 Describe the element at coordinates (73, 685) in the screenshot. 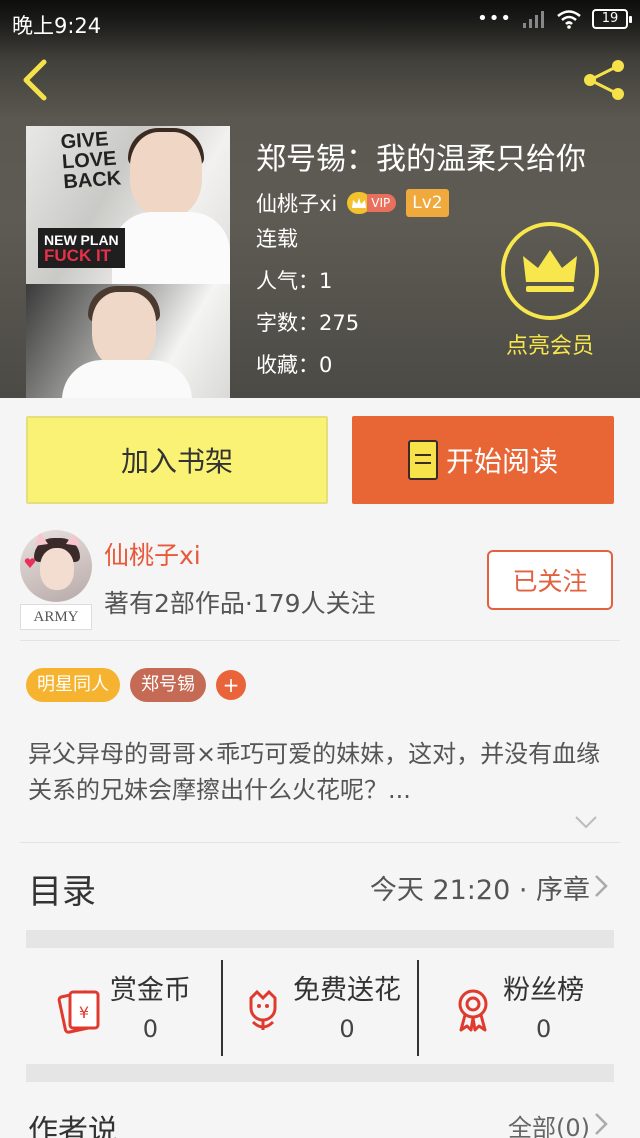

I see `tag-item: 明星同人` at that location.